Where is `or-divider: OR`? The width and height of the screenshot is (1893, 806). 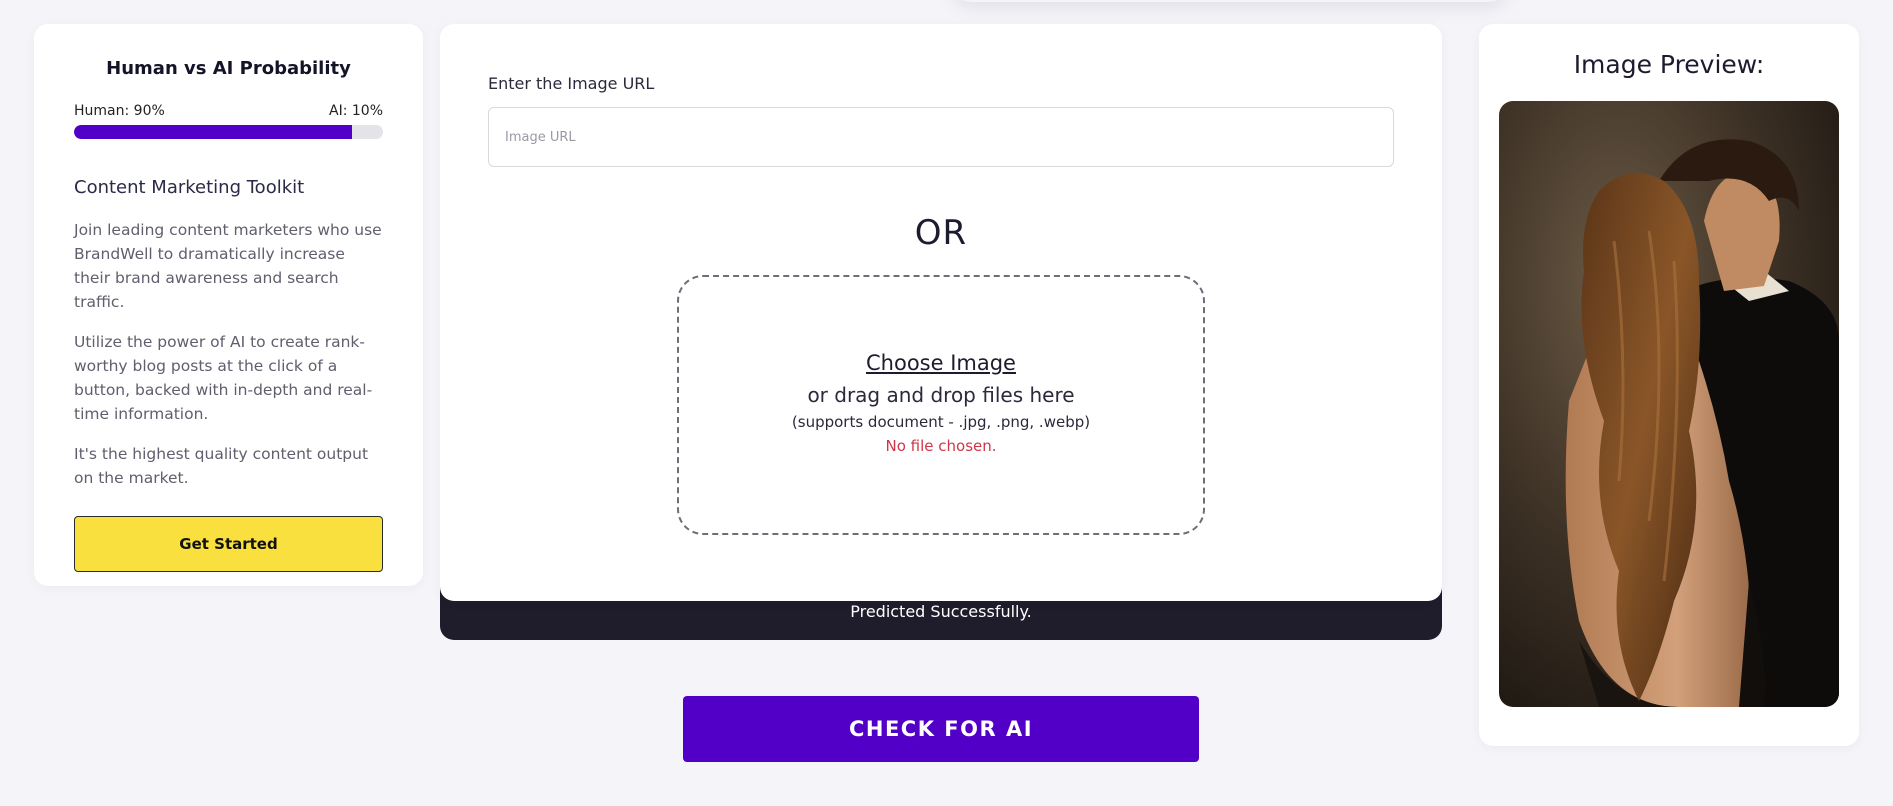
or-divider: OR is located at coordinates (941, 233).